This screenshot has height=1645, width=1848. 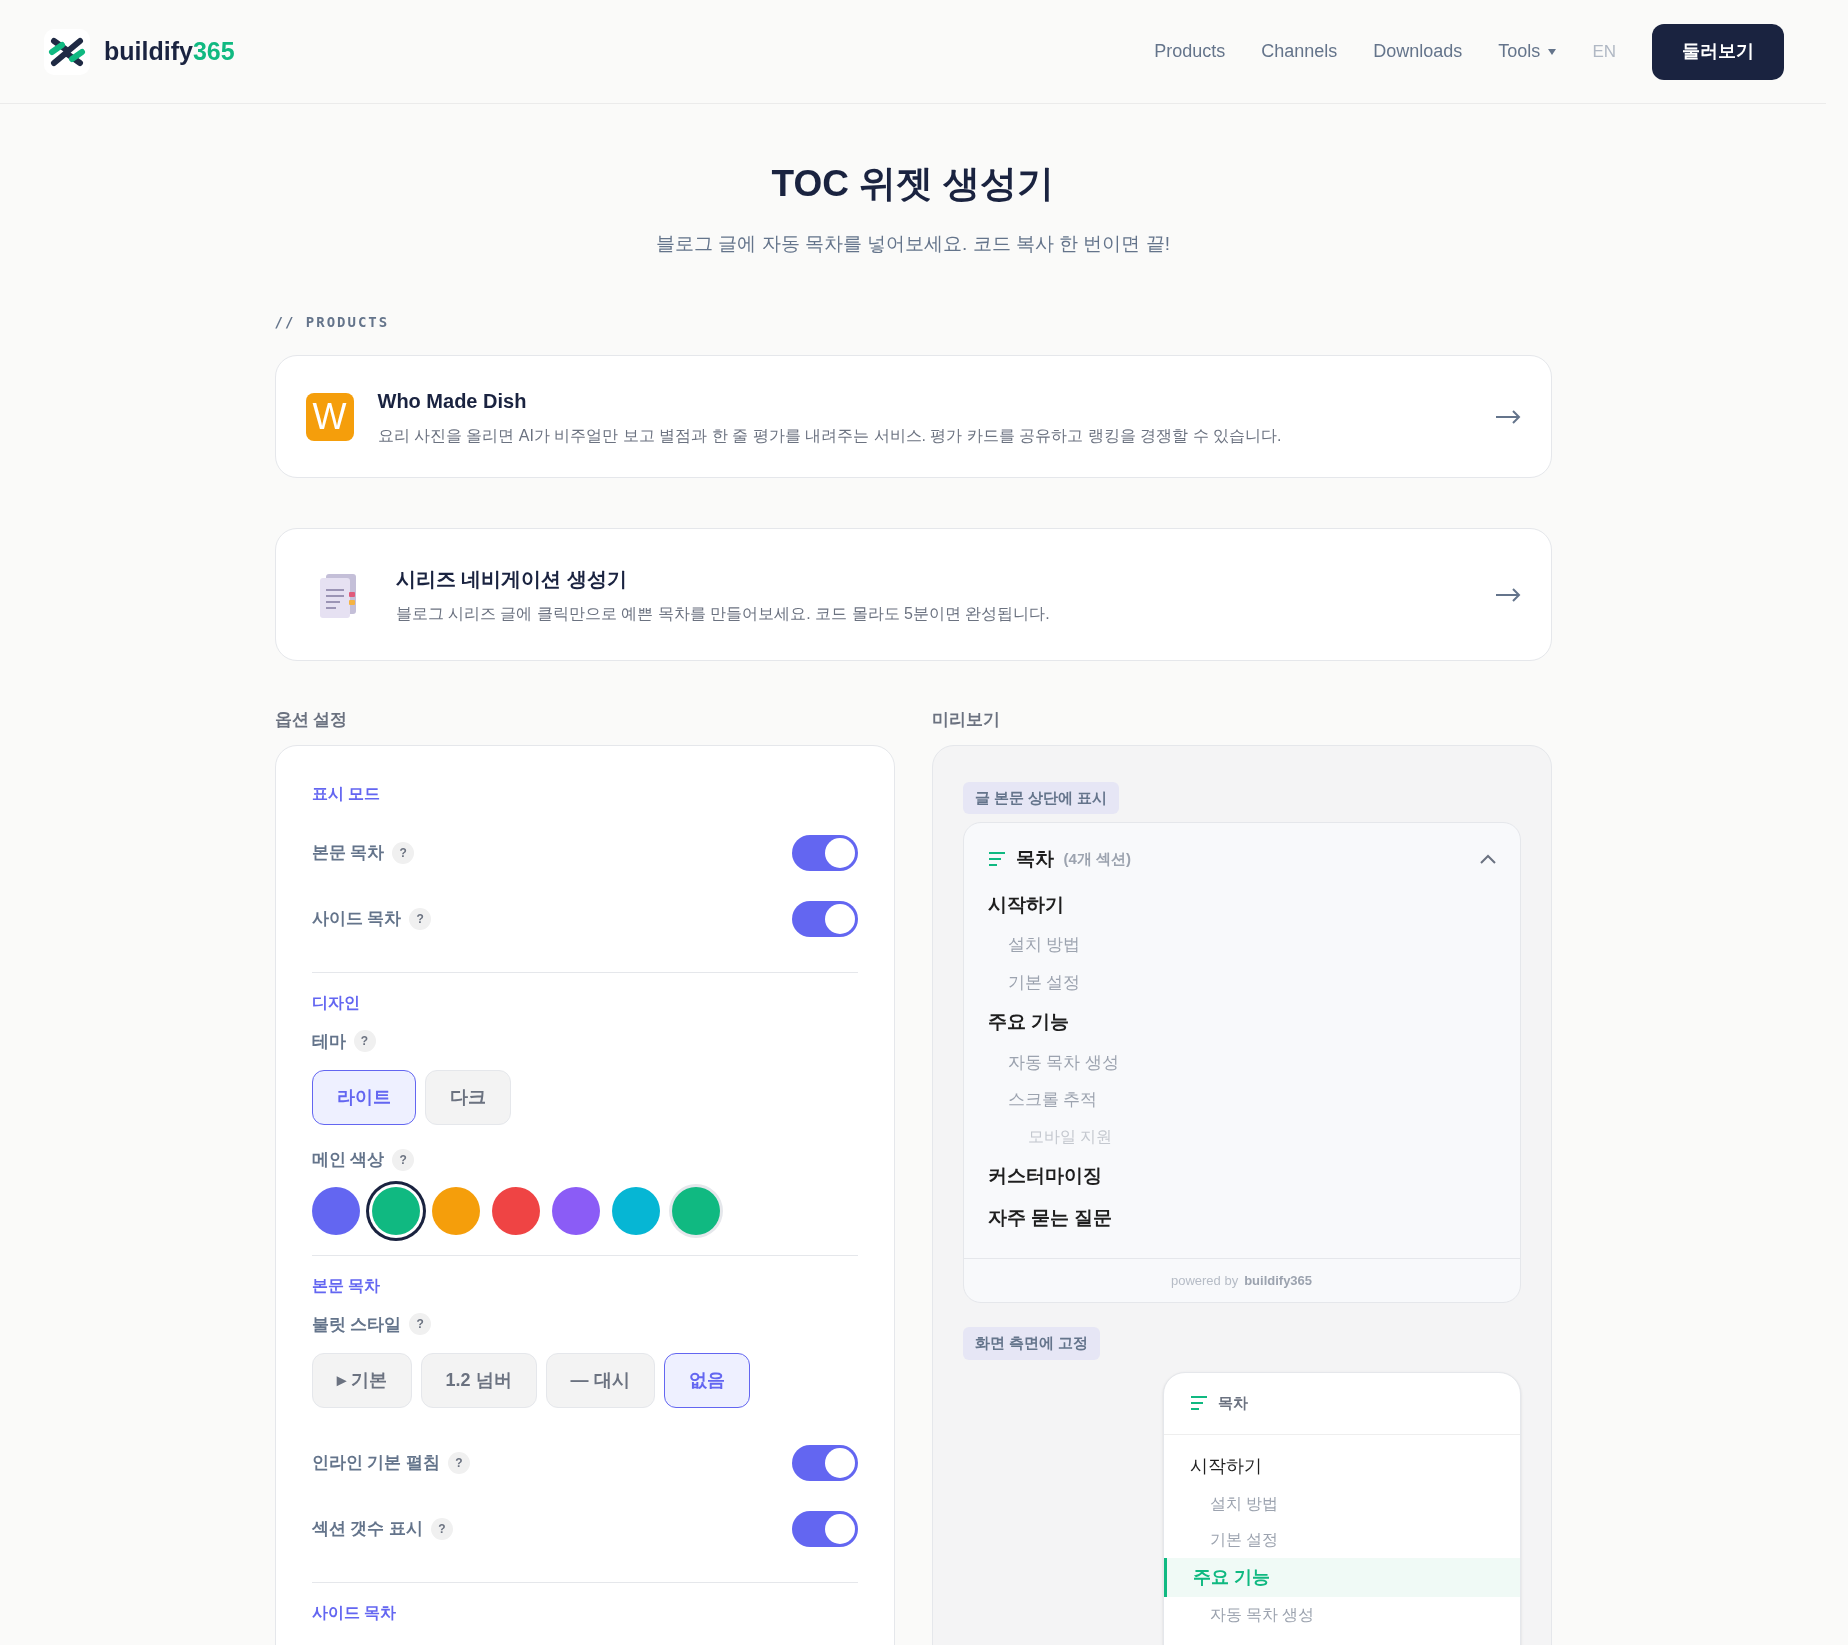 I want to click on option-button: 없음, so click(x=706, y=1380).